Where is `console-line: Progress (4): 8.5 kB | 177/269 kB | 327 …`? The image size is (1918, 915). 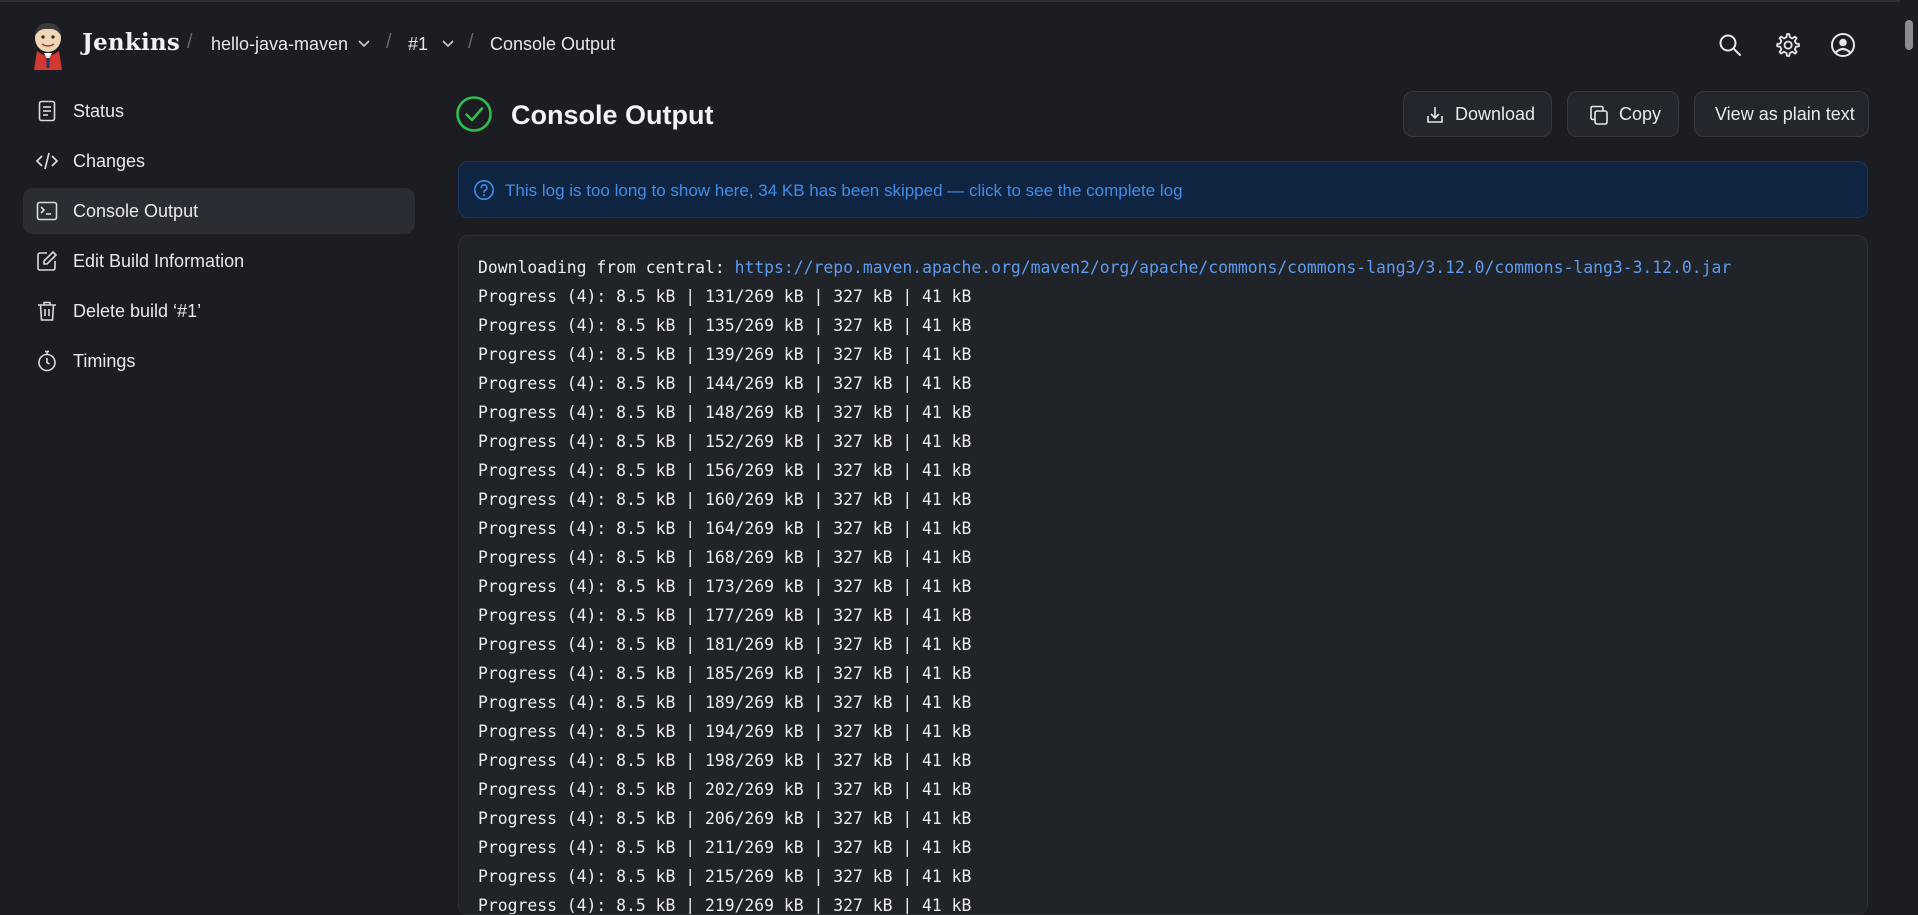
console-line: Progress (4): 8.5 kB | 177/269 kB | 327 … is located at coordinates (725, 615).